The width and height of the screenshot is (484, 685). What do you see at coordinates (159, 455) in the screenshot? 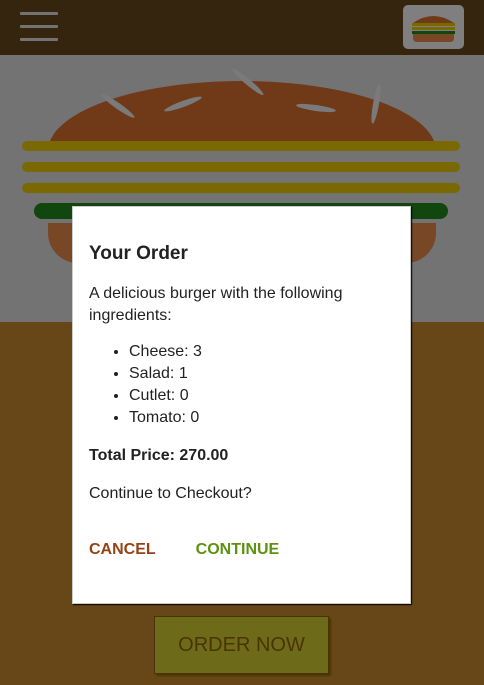
I see `total-price: Total Price: 270.00` at bounding box center [159, 455].